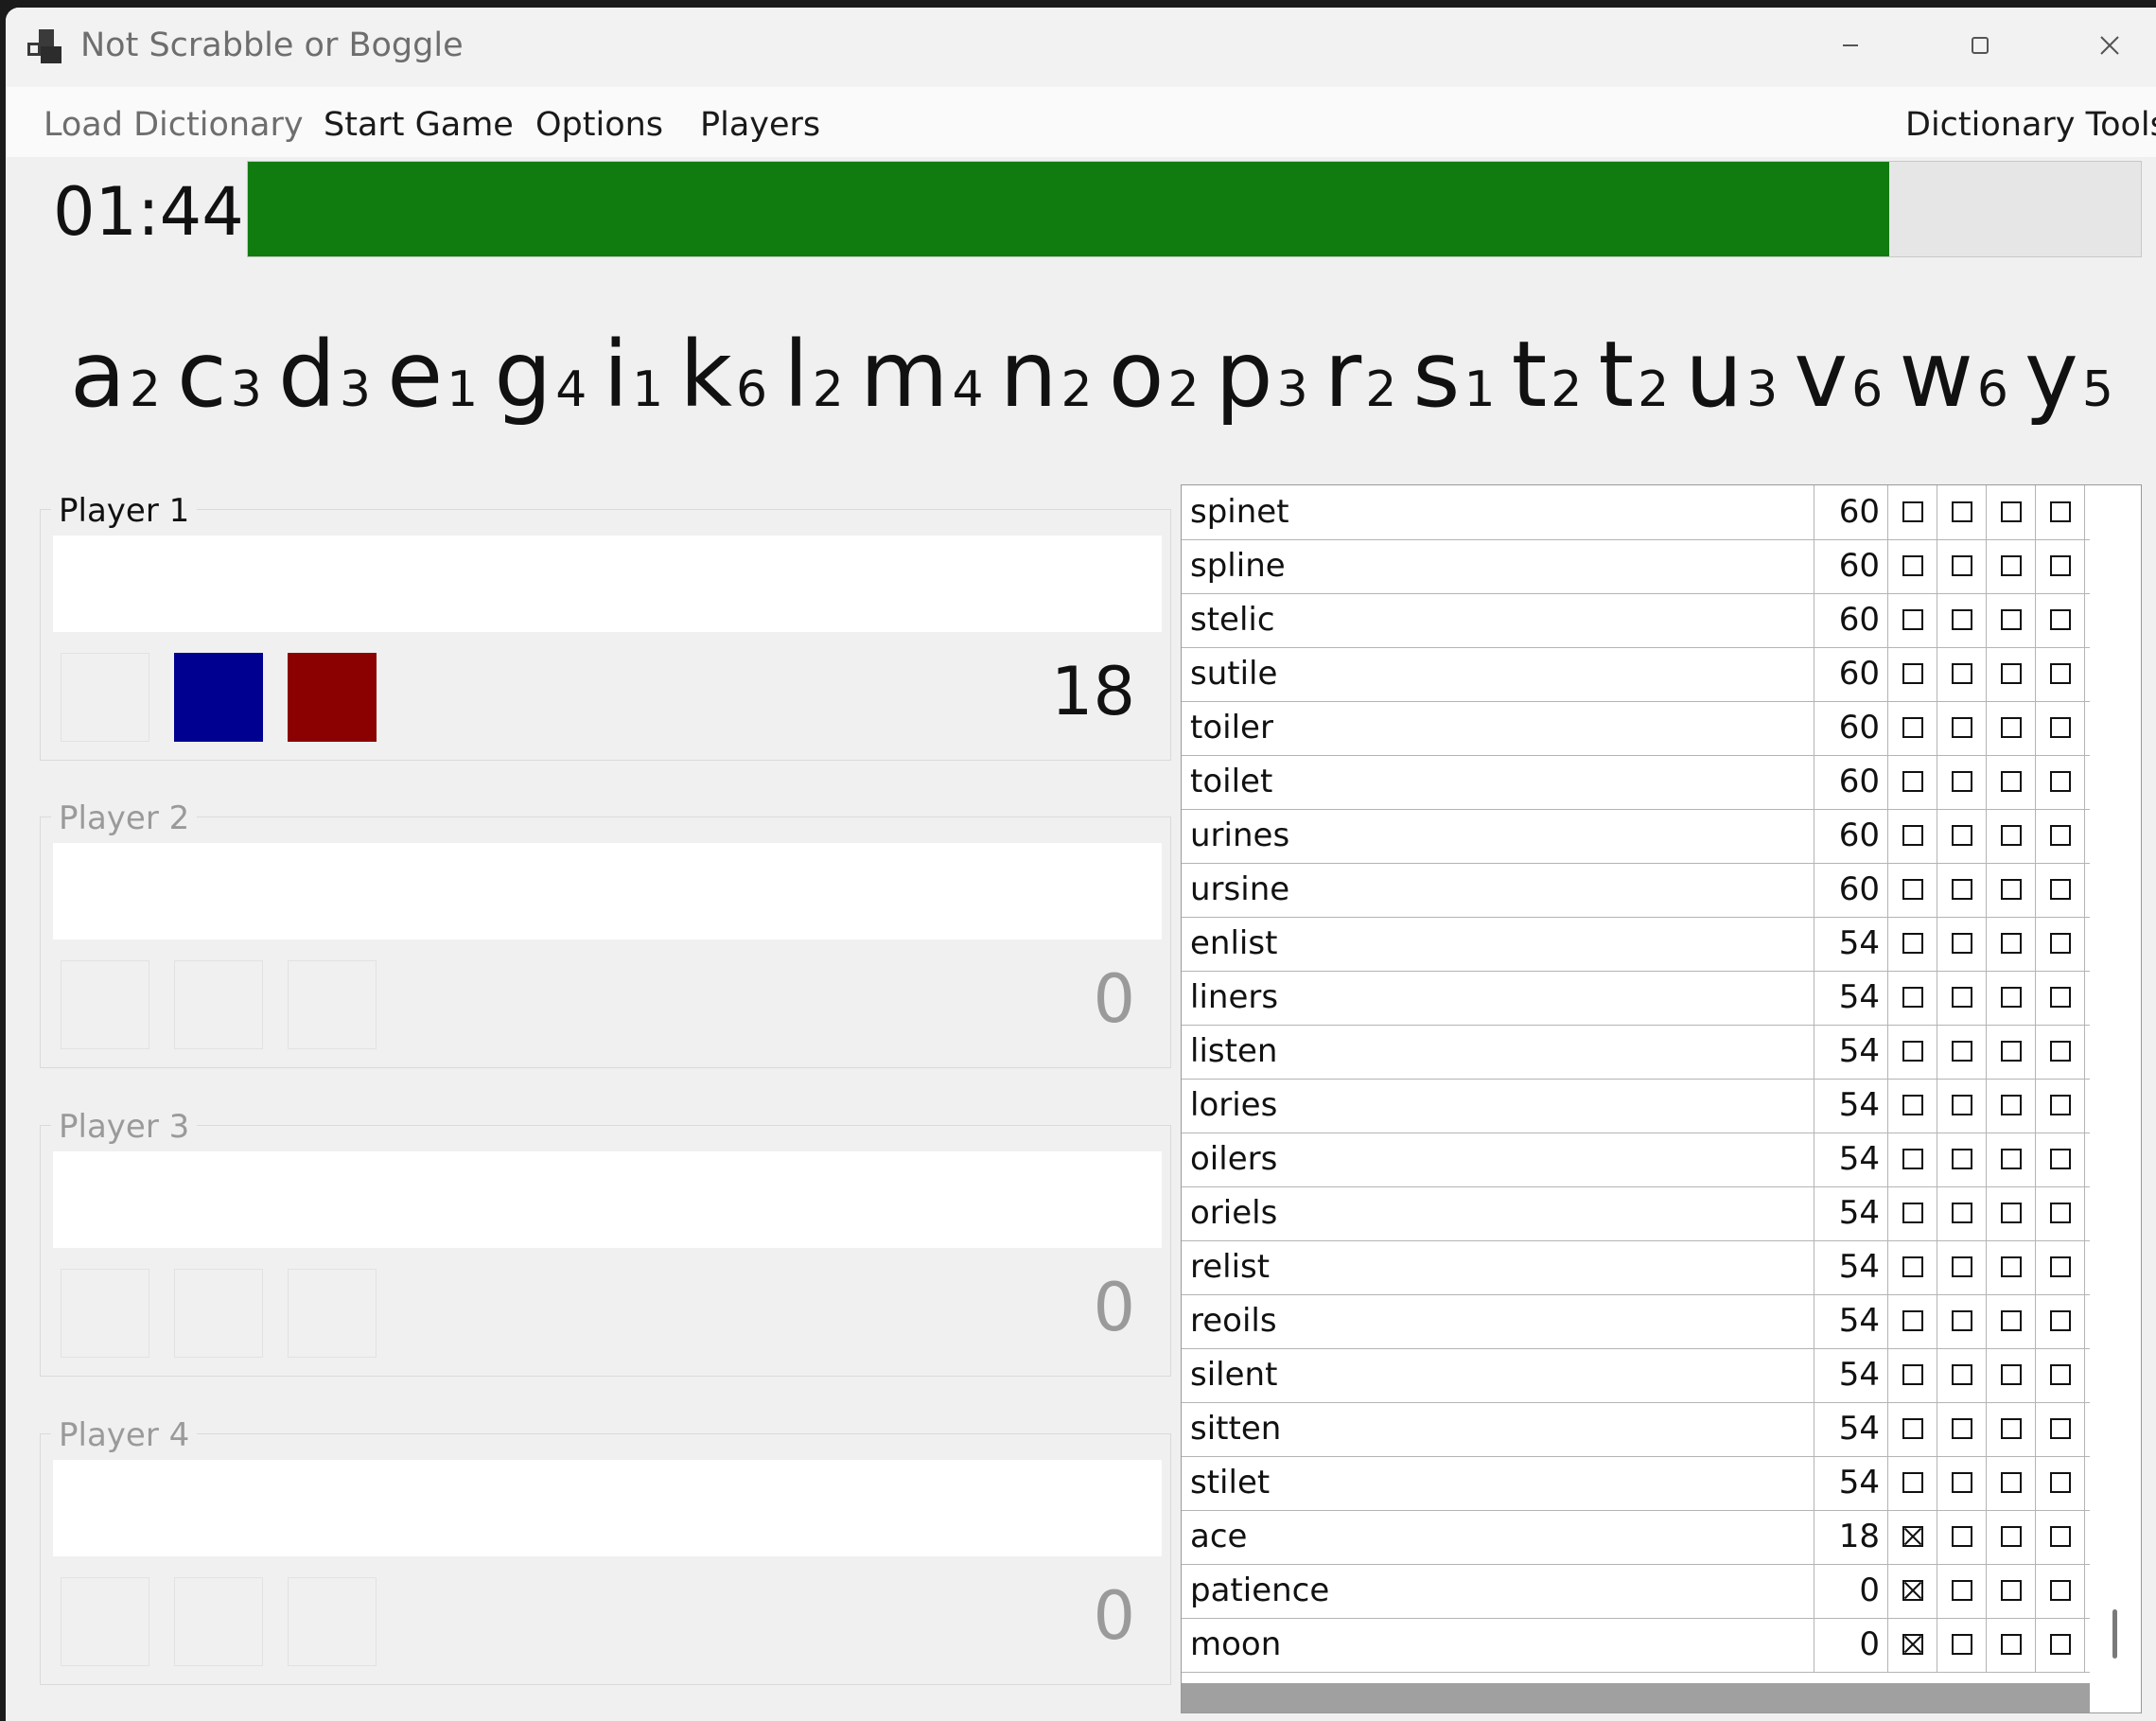  I want to click on close-button, so click(2109, 45).